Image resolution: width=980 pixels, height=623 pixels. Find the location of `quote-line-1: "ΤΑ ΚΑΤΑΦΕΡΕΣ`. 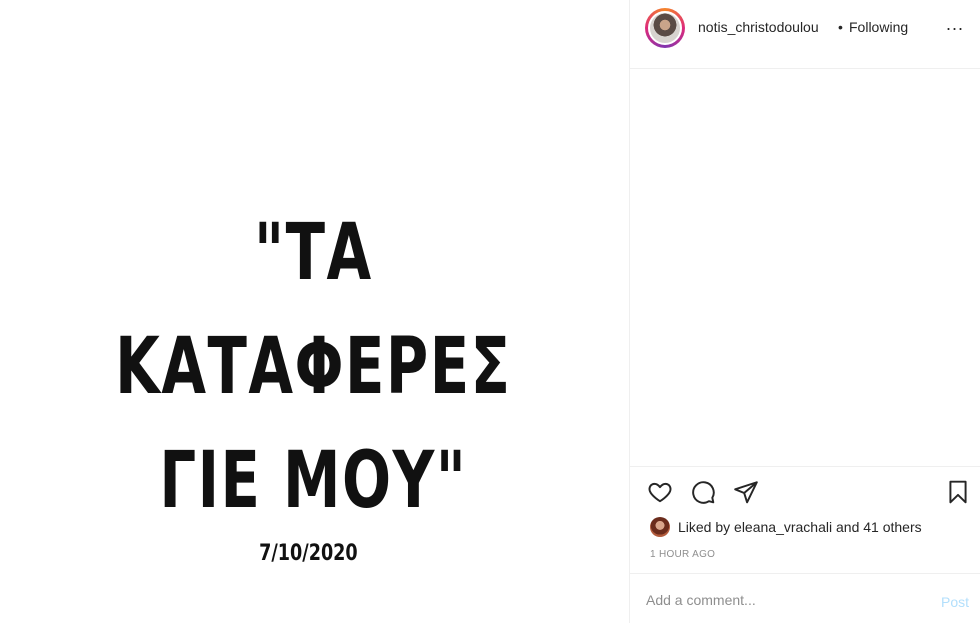

quote-line-1: "ΤΑ ΚΑΤΑΦΕΡΕΣ is located at coordinates (313, 310).